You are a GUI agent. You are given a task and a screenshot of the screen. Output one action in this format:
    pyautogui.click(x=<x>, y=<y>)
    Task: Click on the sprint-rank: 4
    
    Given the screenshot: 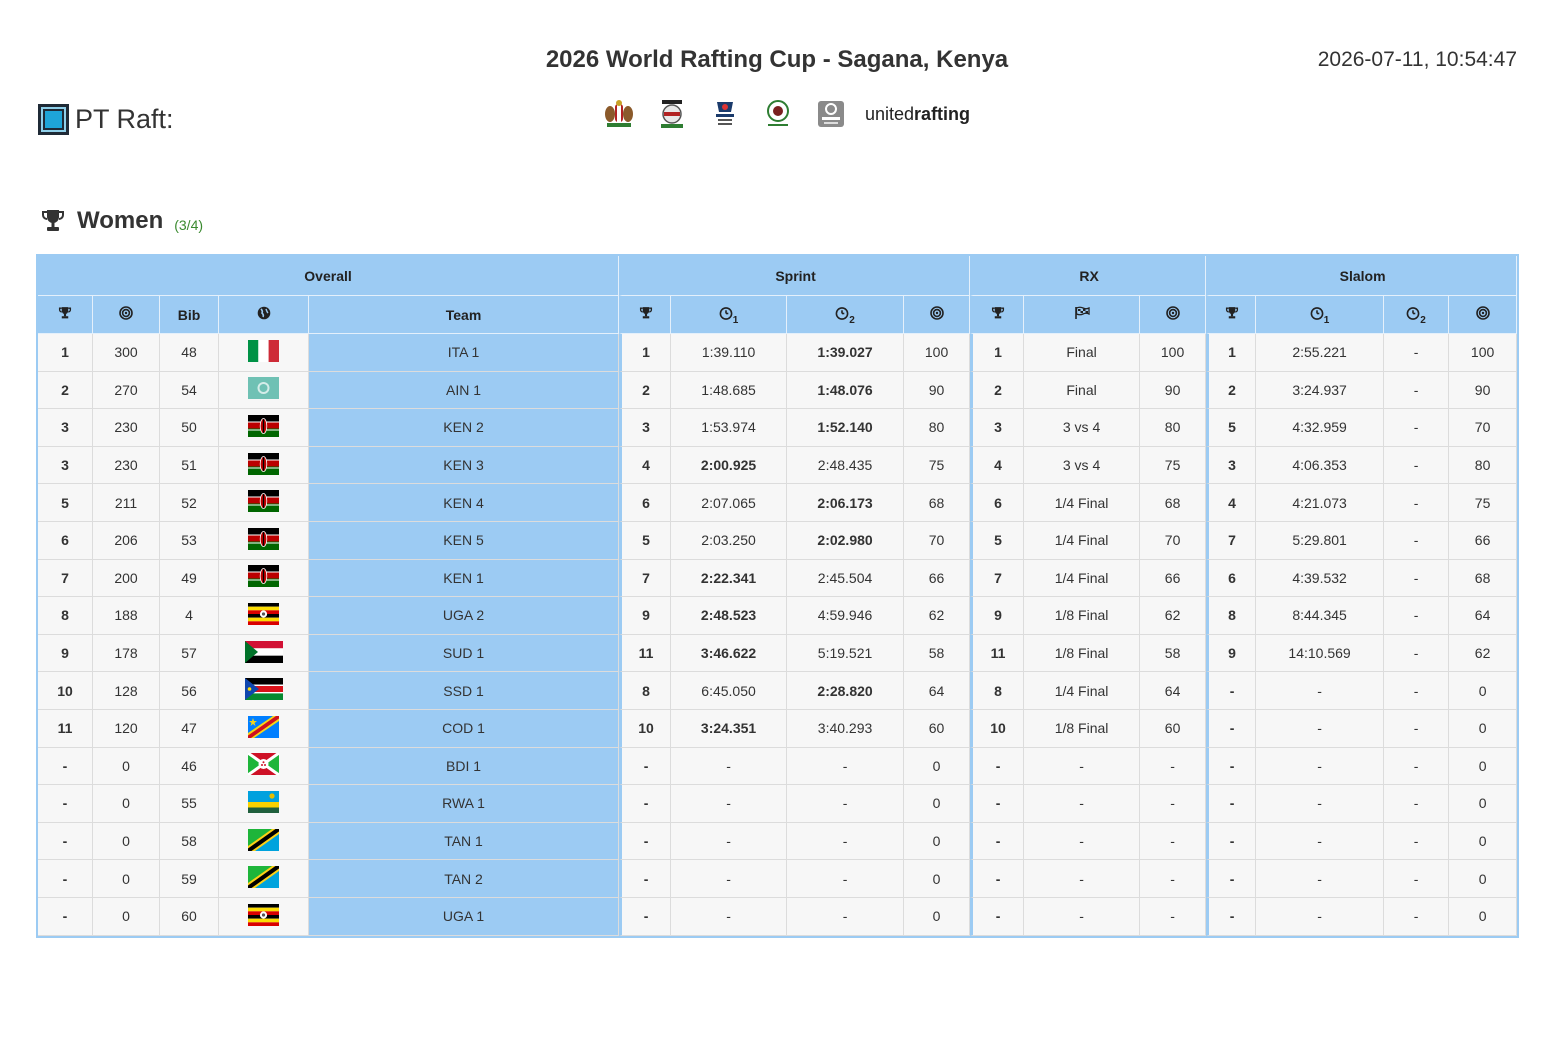 What is the action you would take?
    pyautogui.click(x=645, y=465)
    